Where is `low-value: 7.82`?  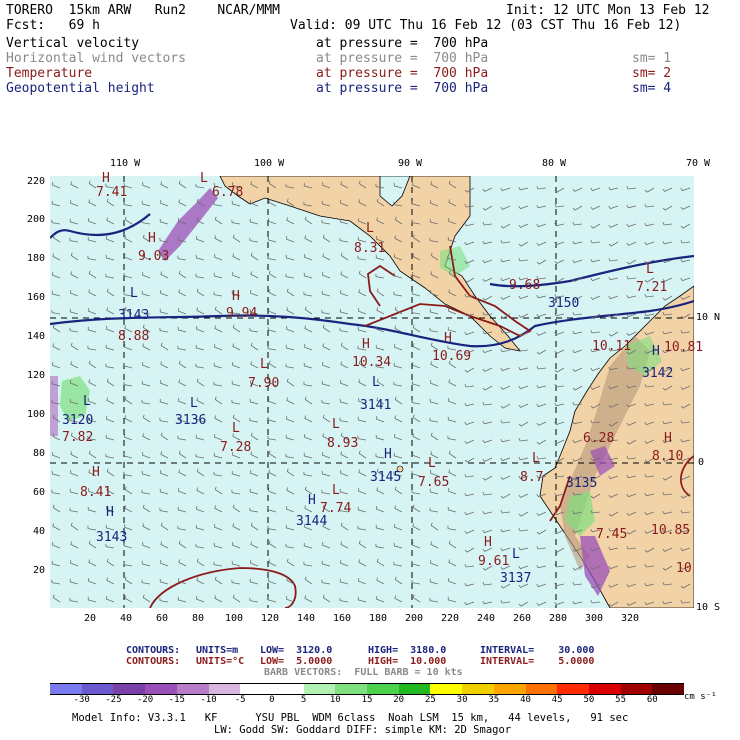
low-value: 7.82 is located at coordinates (78, 437).